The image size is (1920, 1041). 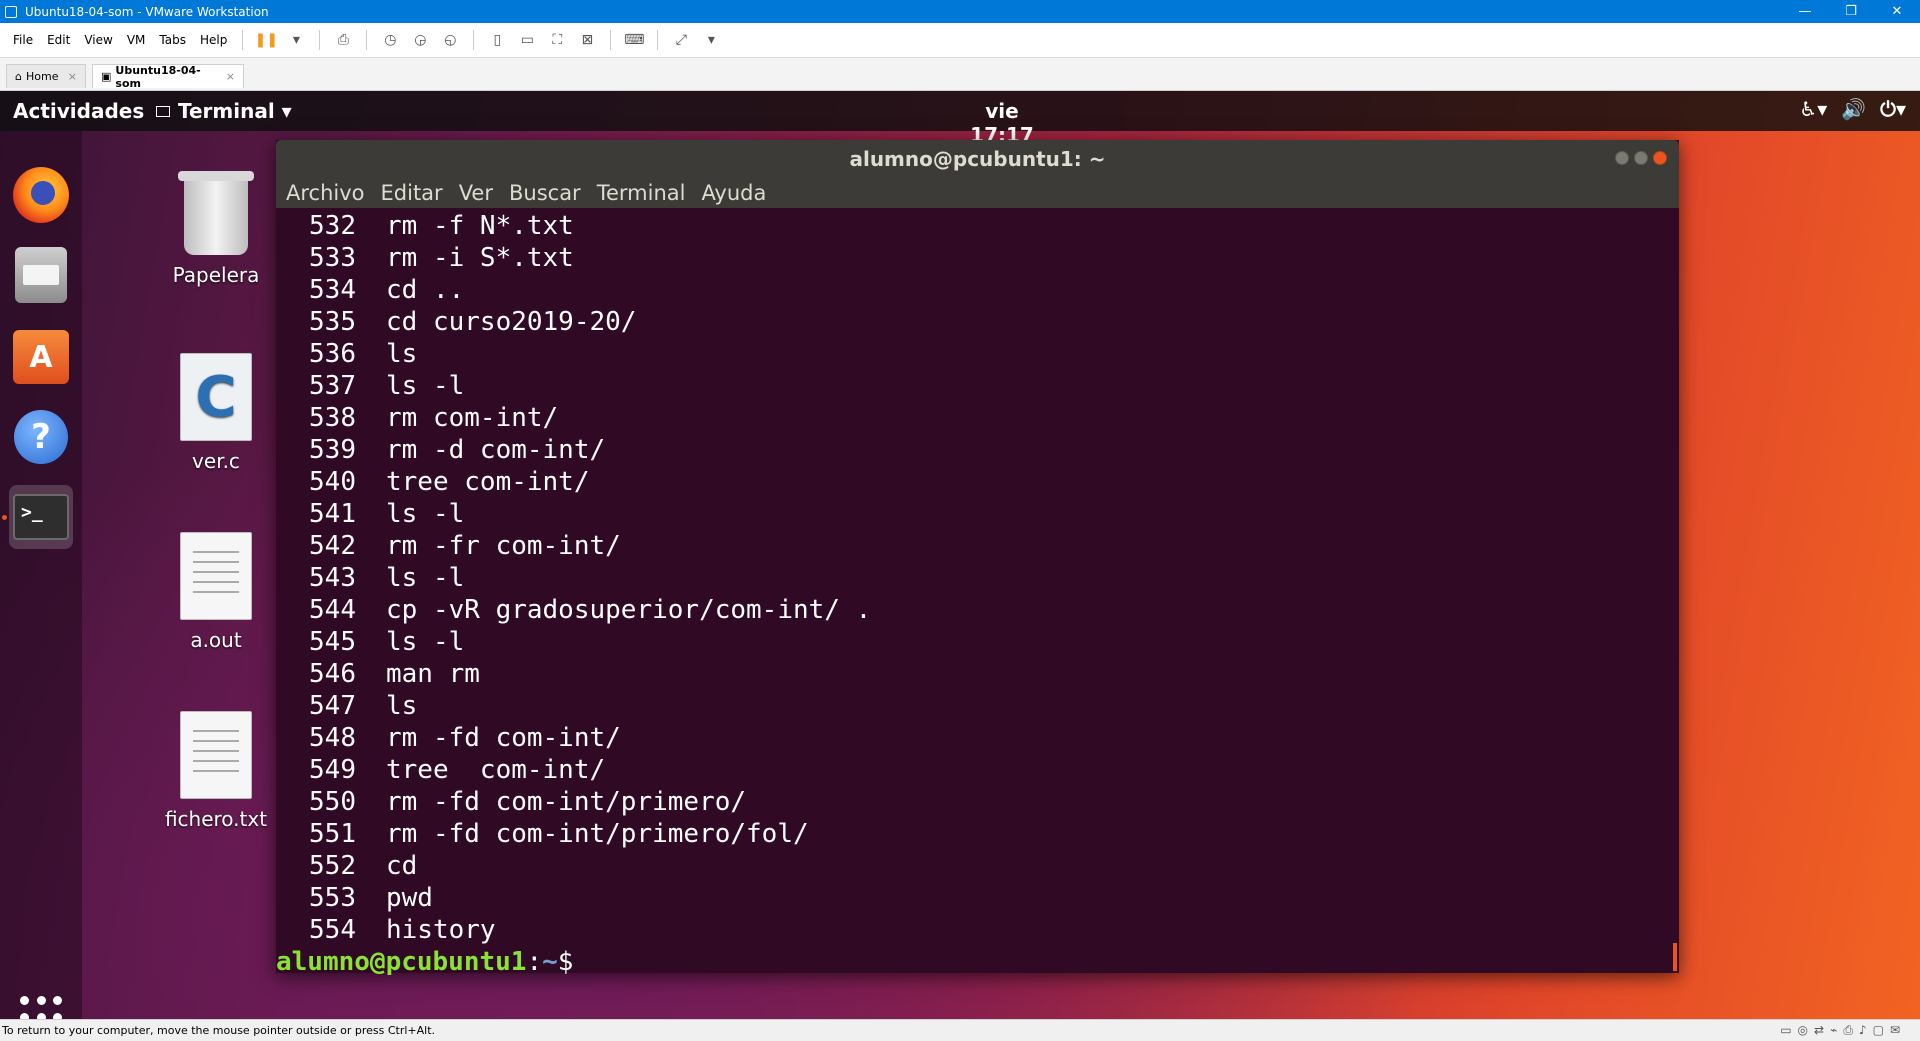 I want to click on dock-files, so click(x=41, y=275).